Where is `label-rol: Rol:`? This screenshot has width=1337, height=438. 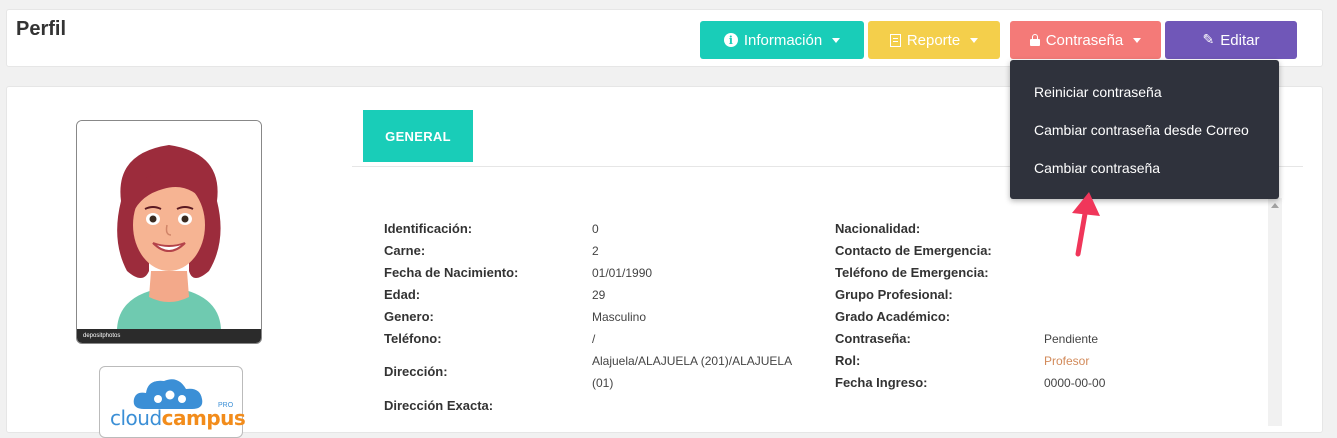 label-rol: Rol: is located at coordinates (848, 360).